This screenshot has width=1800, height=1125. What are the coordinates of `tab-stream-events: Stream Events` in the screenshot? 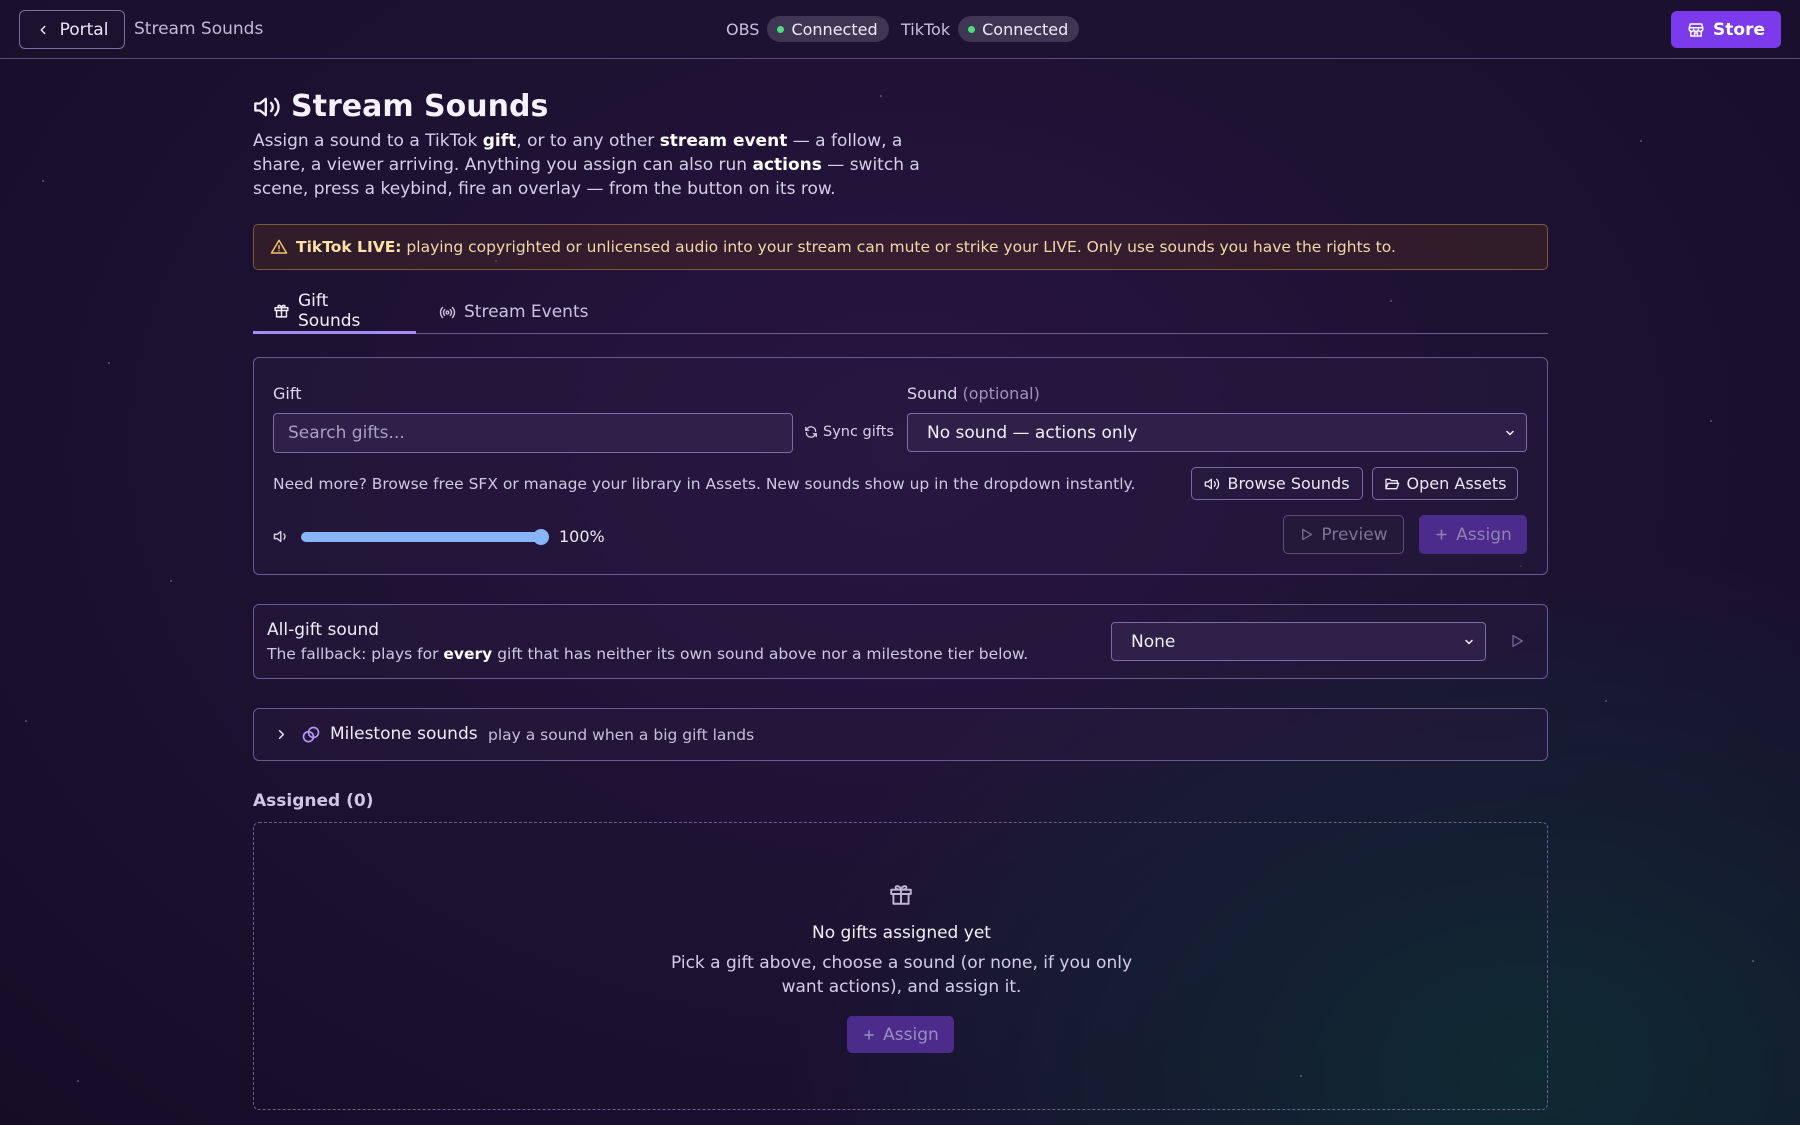 It's located at (513, 312).